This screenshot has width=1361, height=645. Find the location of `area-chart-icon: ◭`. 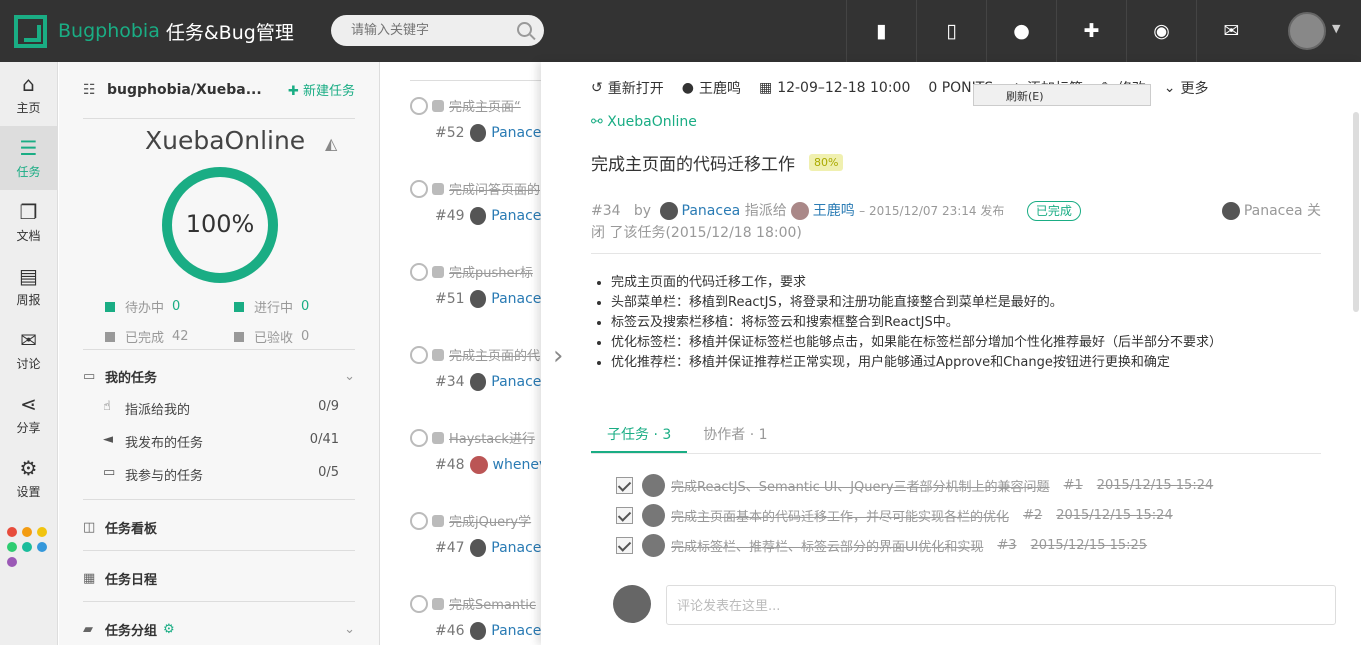

area-chart-icon: ◭ is located at coordinates (331, 143).